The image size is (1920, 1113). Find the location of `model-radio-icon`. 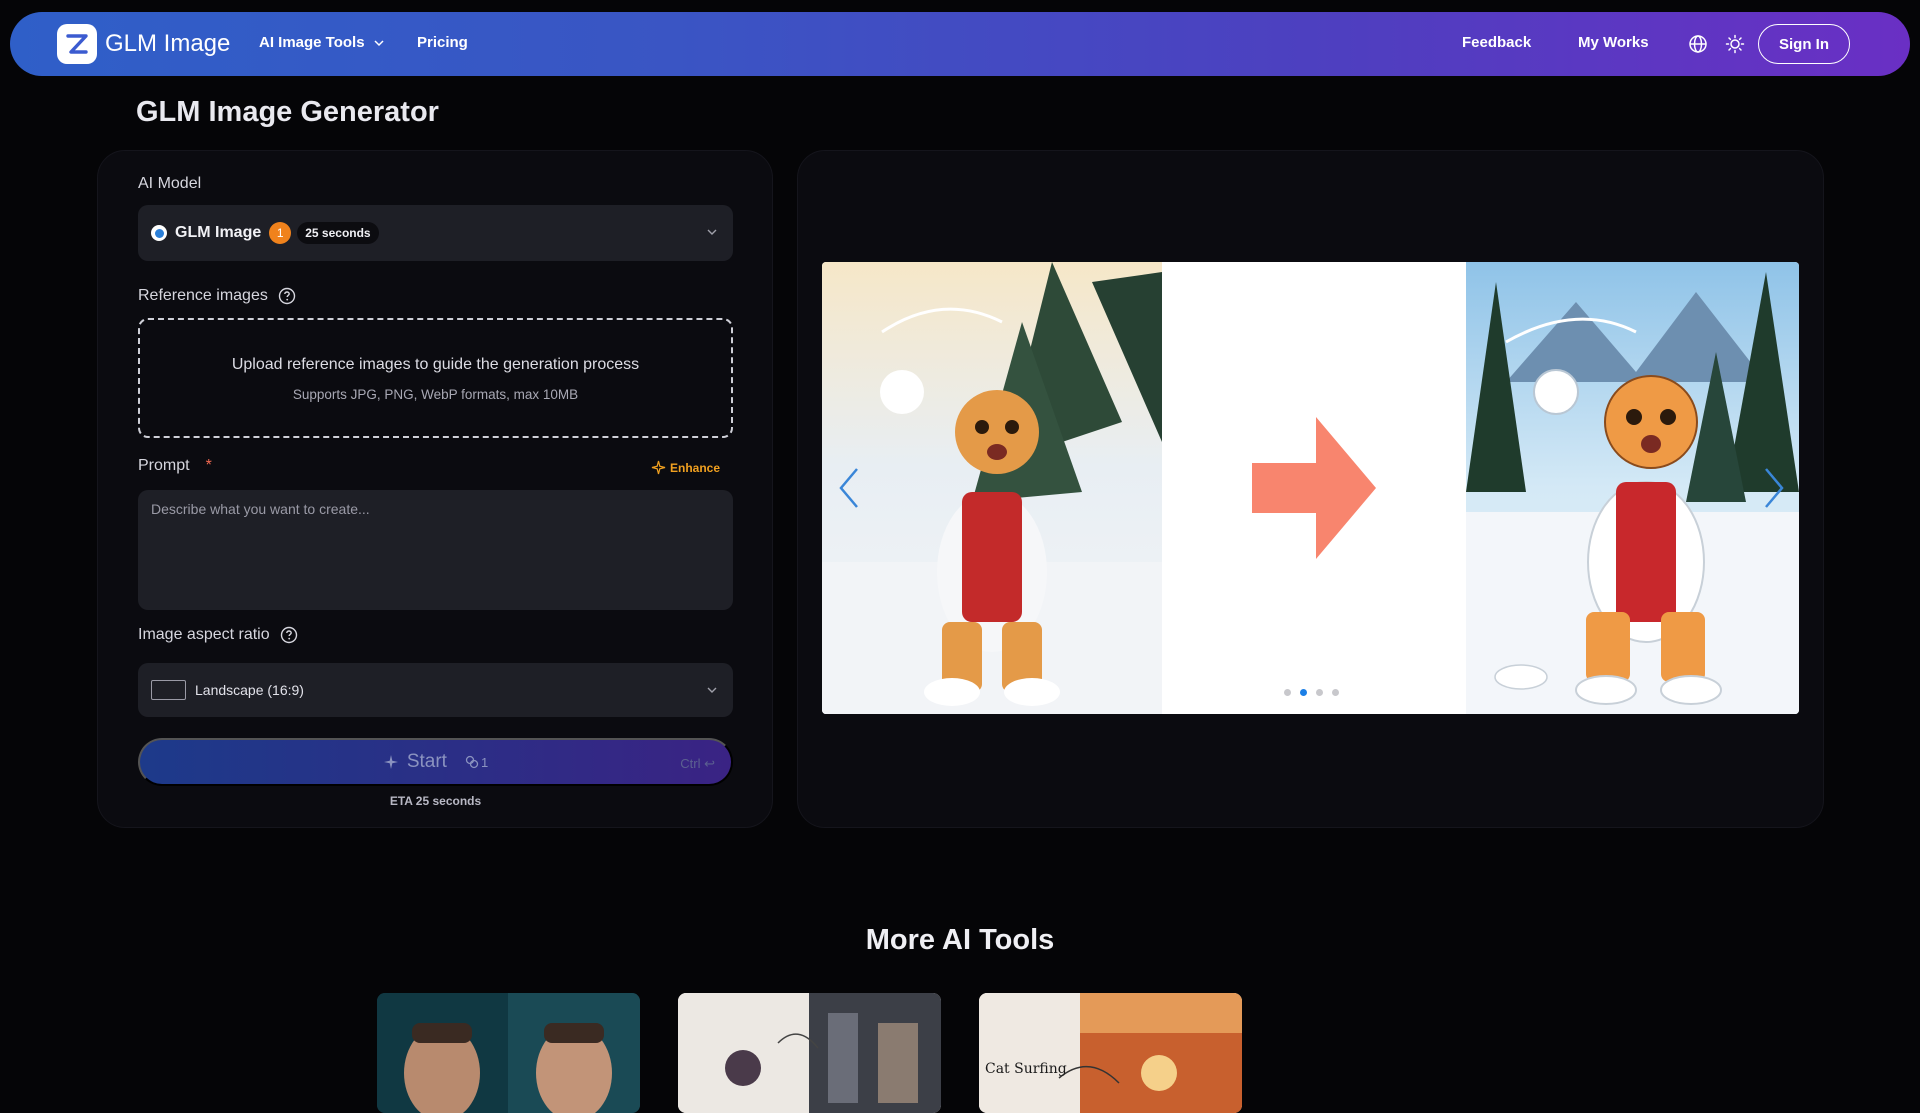

model-radio-icon is located at coordinates (159, 233).